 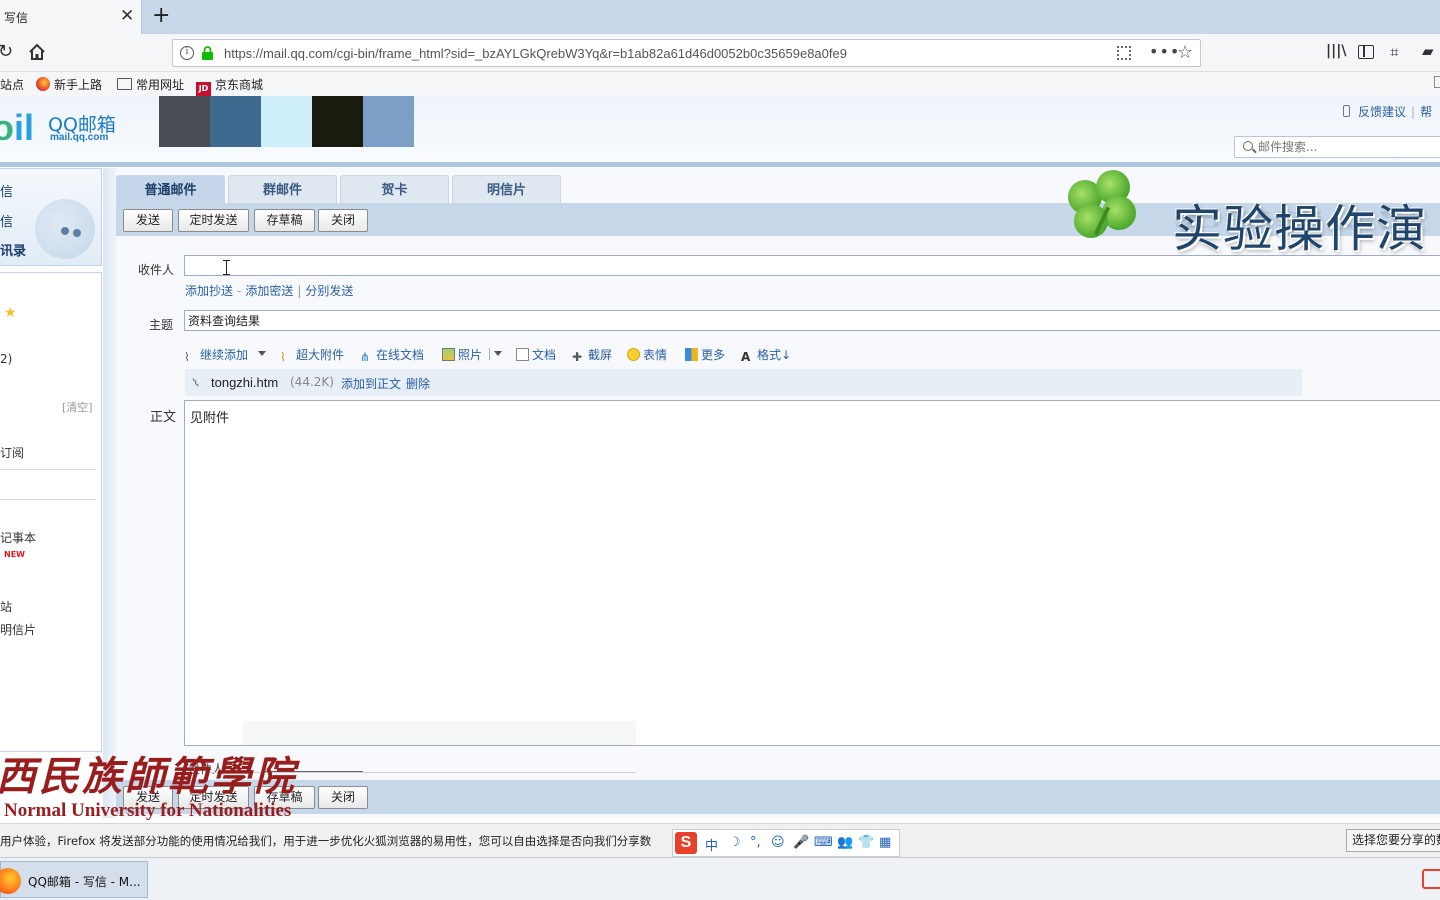 I want to click on sidebar-item-station: 站, so click(x=6, y=606).